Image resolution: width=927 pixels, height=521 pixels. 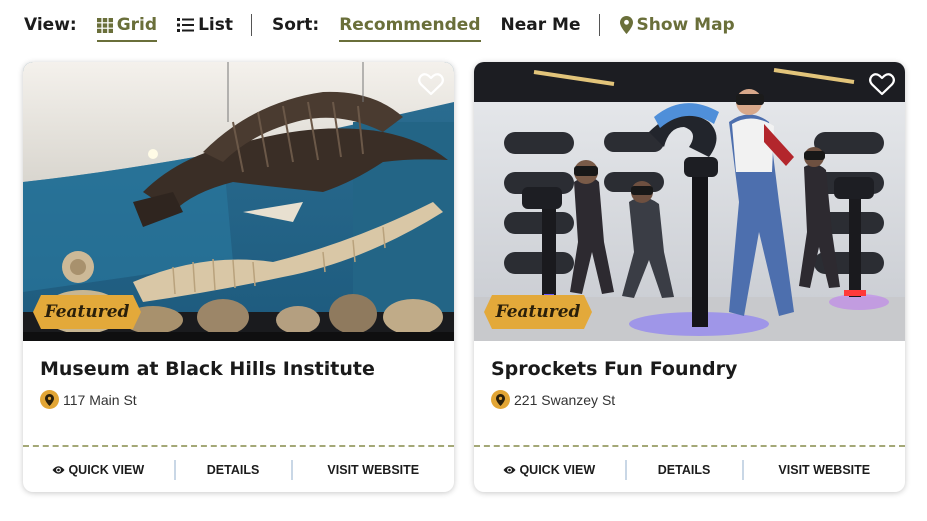 I want to click on view-list-label: List, so click(x=215, y=25).